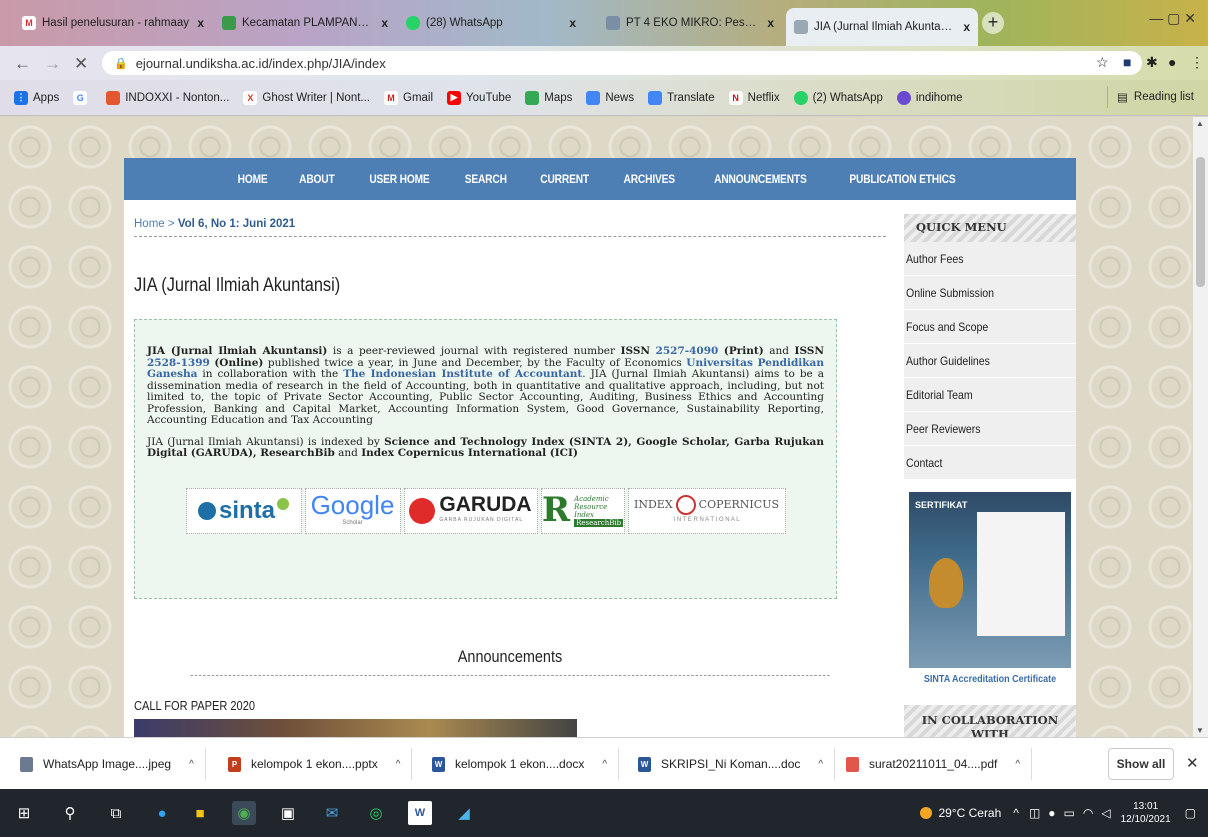 The height and width of the screenshot is (837, 1208). Describe the element at coordinates (352, 510) in the screenshot. I see `google-scholar-logo: Google Scholar` at that location.